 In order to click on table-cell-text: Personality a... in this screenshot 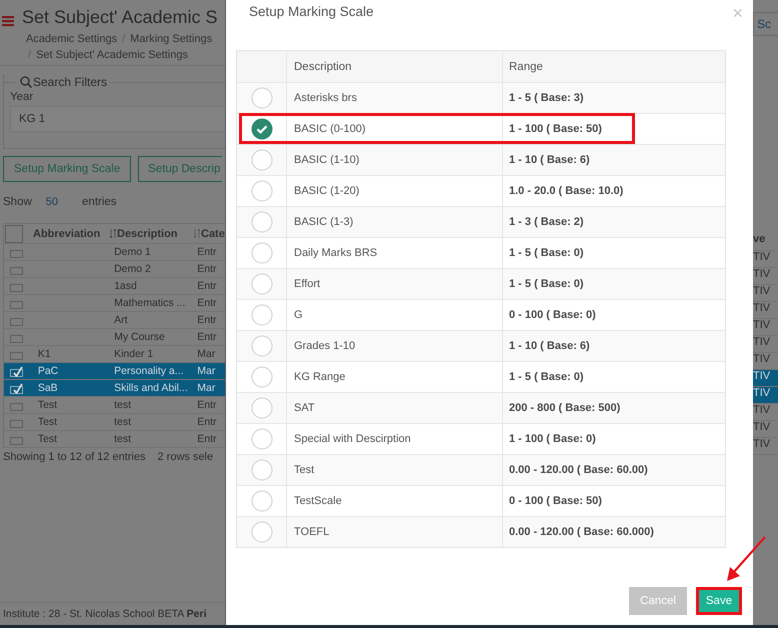, I will do `click(149, 371)`.